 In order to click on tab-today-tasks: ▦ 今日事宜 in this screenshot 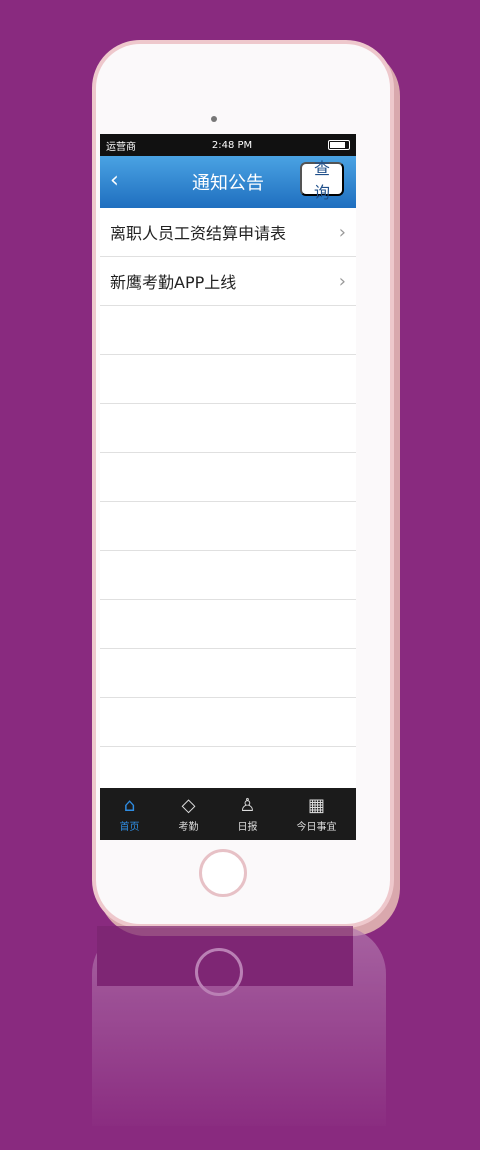, I will do `click(317, 814)`.